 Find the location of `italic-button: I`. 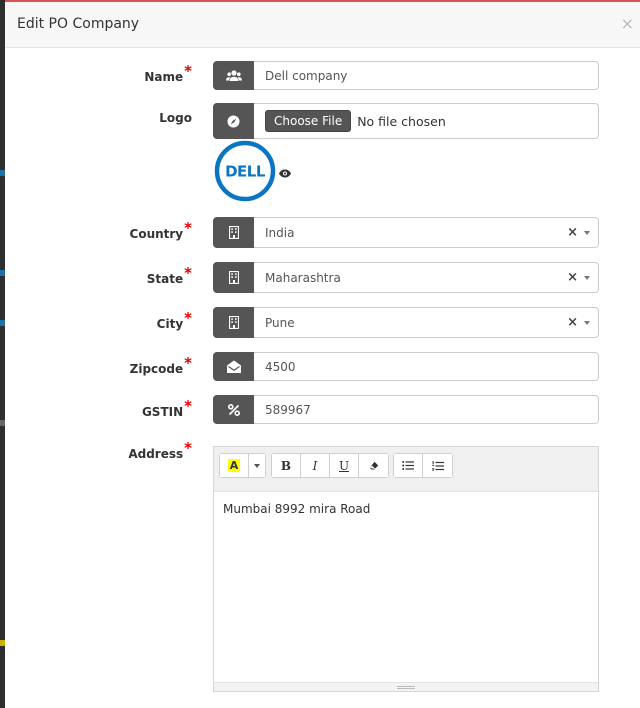

italic-button: I is located at coordinates (315, 465).